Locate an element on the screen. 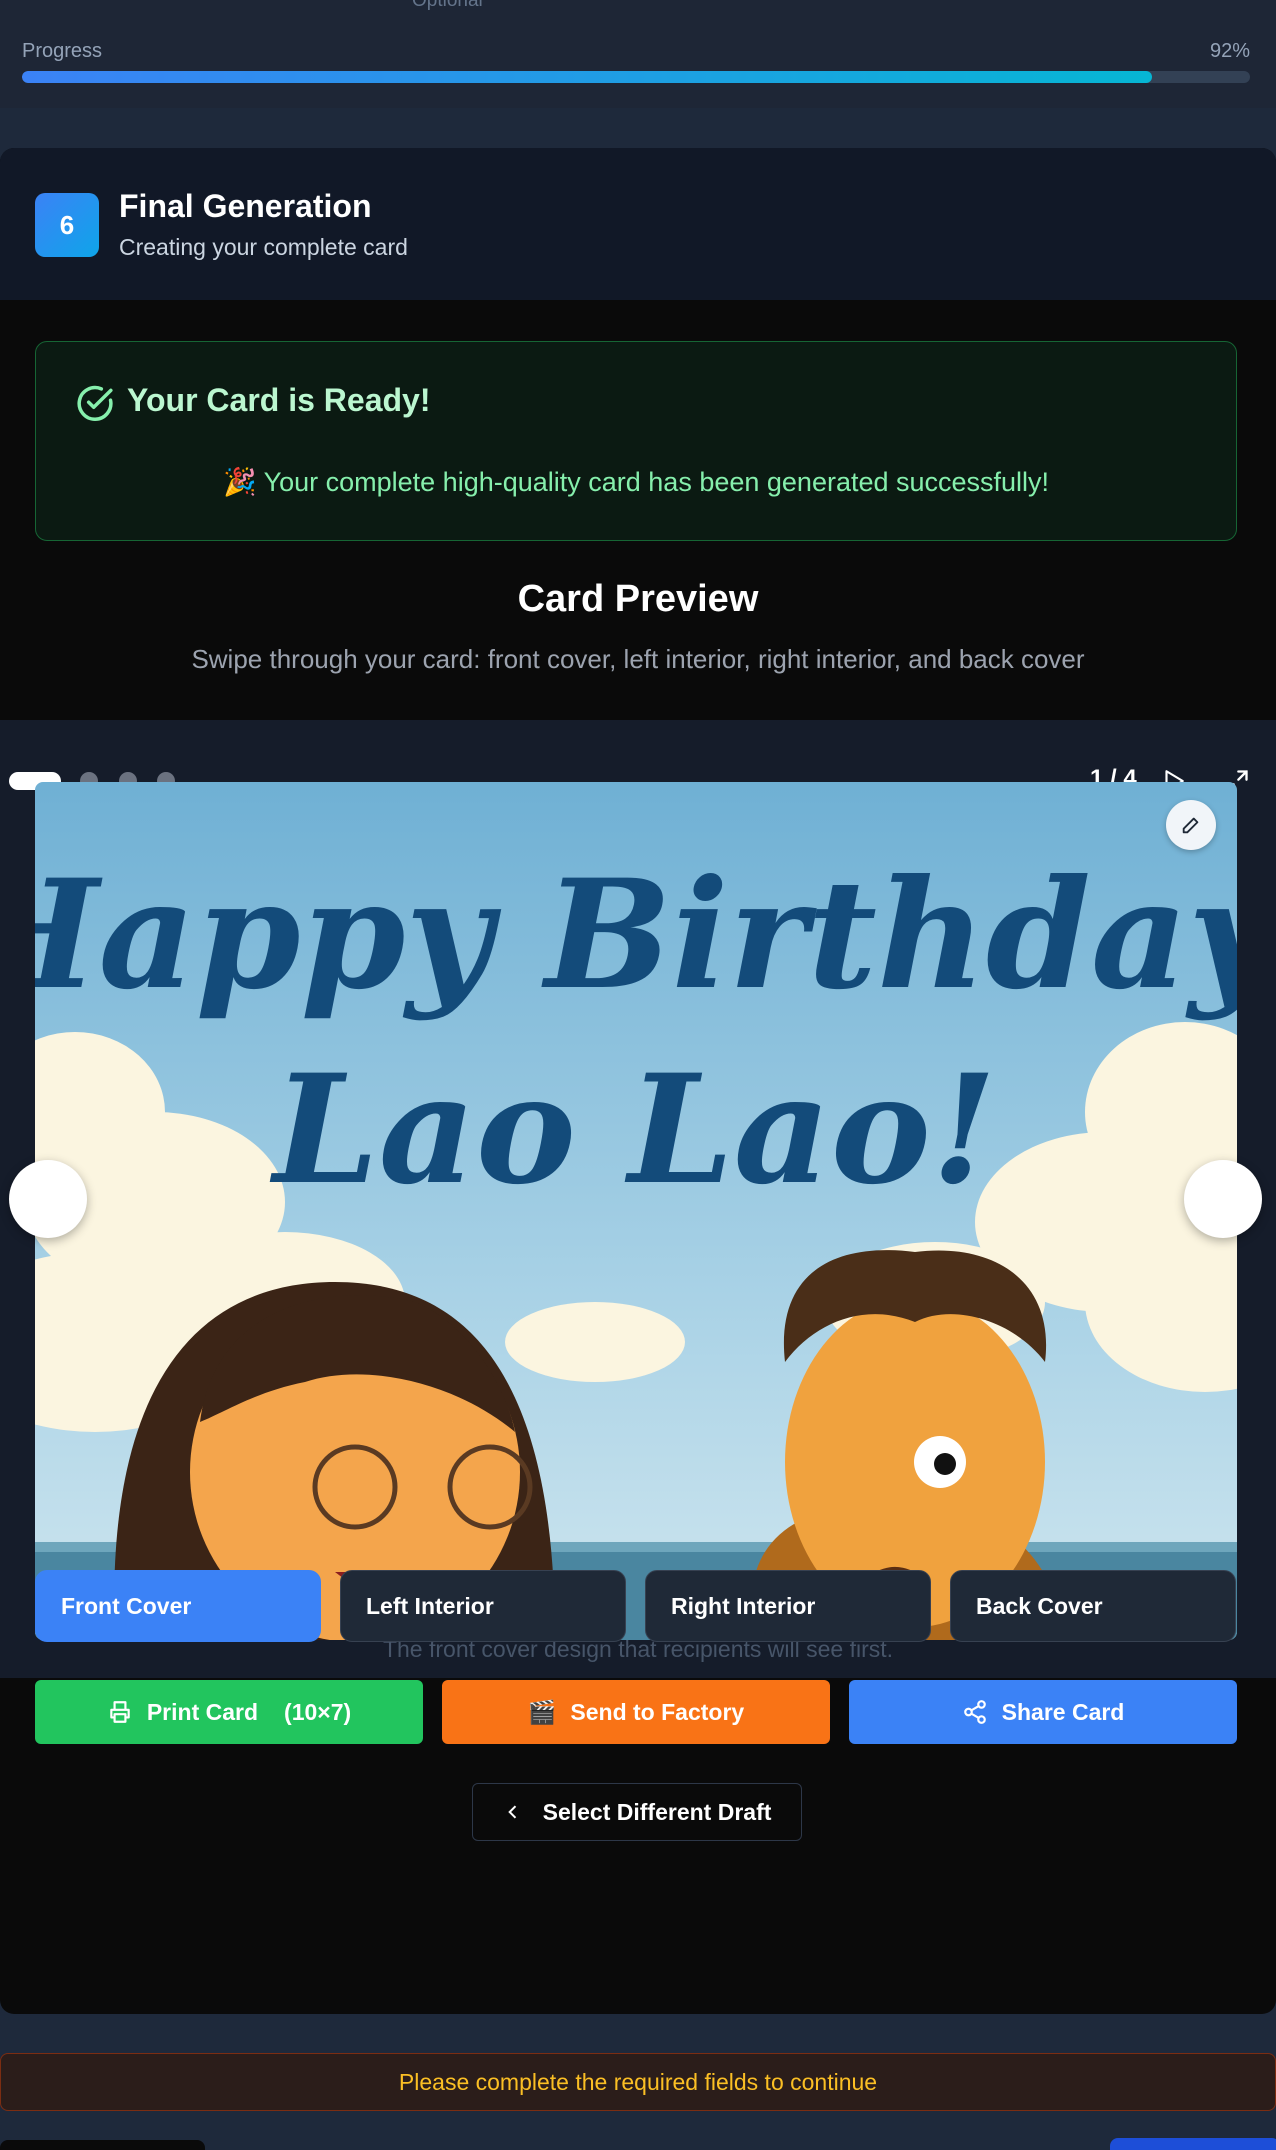 This screenshot has height=2150, width=1276. next-slide-button is located at coordinates (1223, 1199).